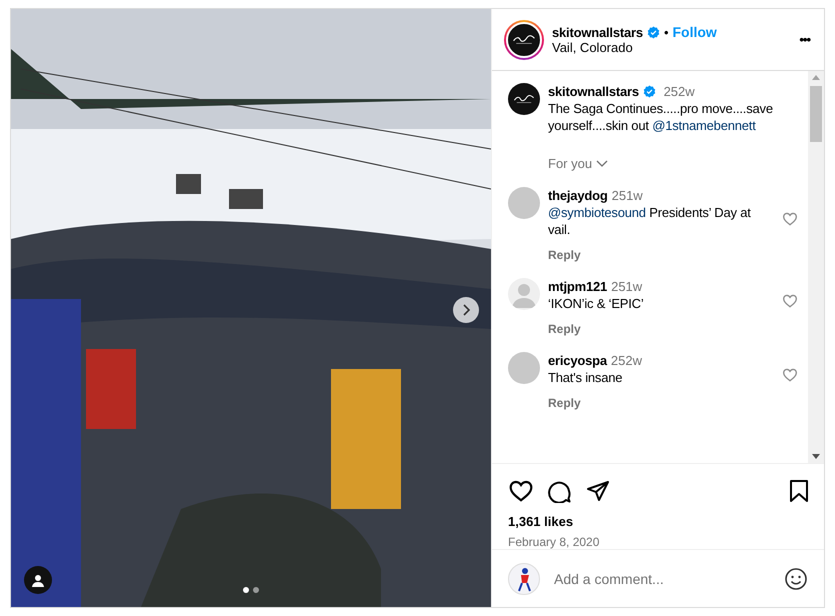 The width and height of the screenshot is (835, 616). What do you see at coordinates (602, 164) in the screenshot?
I see `chevron-down-icon` at bounding box center [602, 164].